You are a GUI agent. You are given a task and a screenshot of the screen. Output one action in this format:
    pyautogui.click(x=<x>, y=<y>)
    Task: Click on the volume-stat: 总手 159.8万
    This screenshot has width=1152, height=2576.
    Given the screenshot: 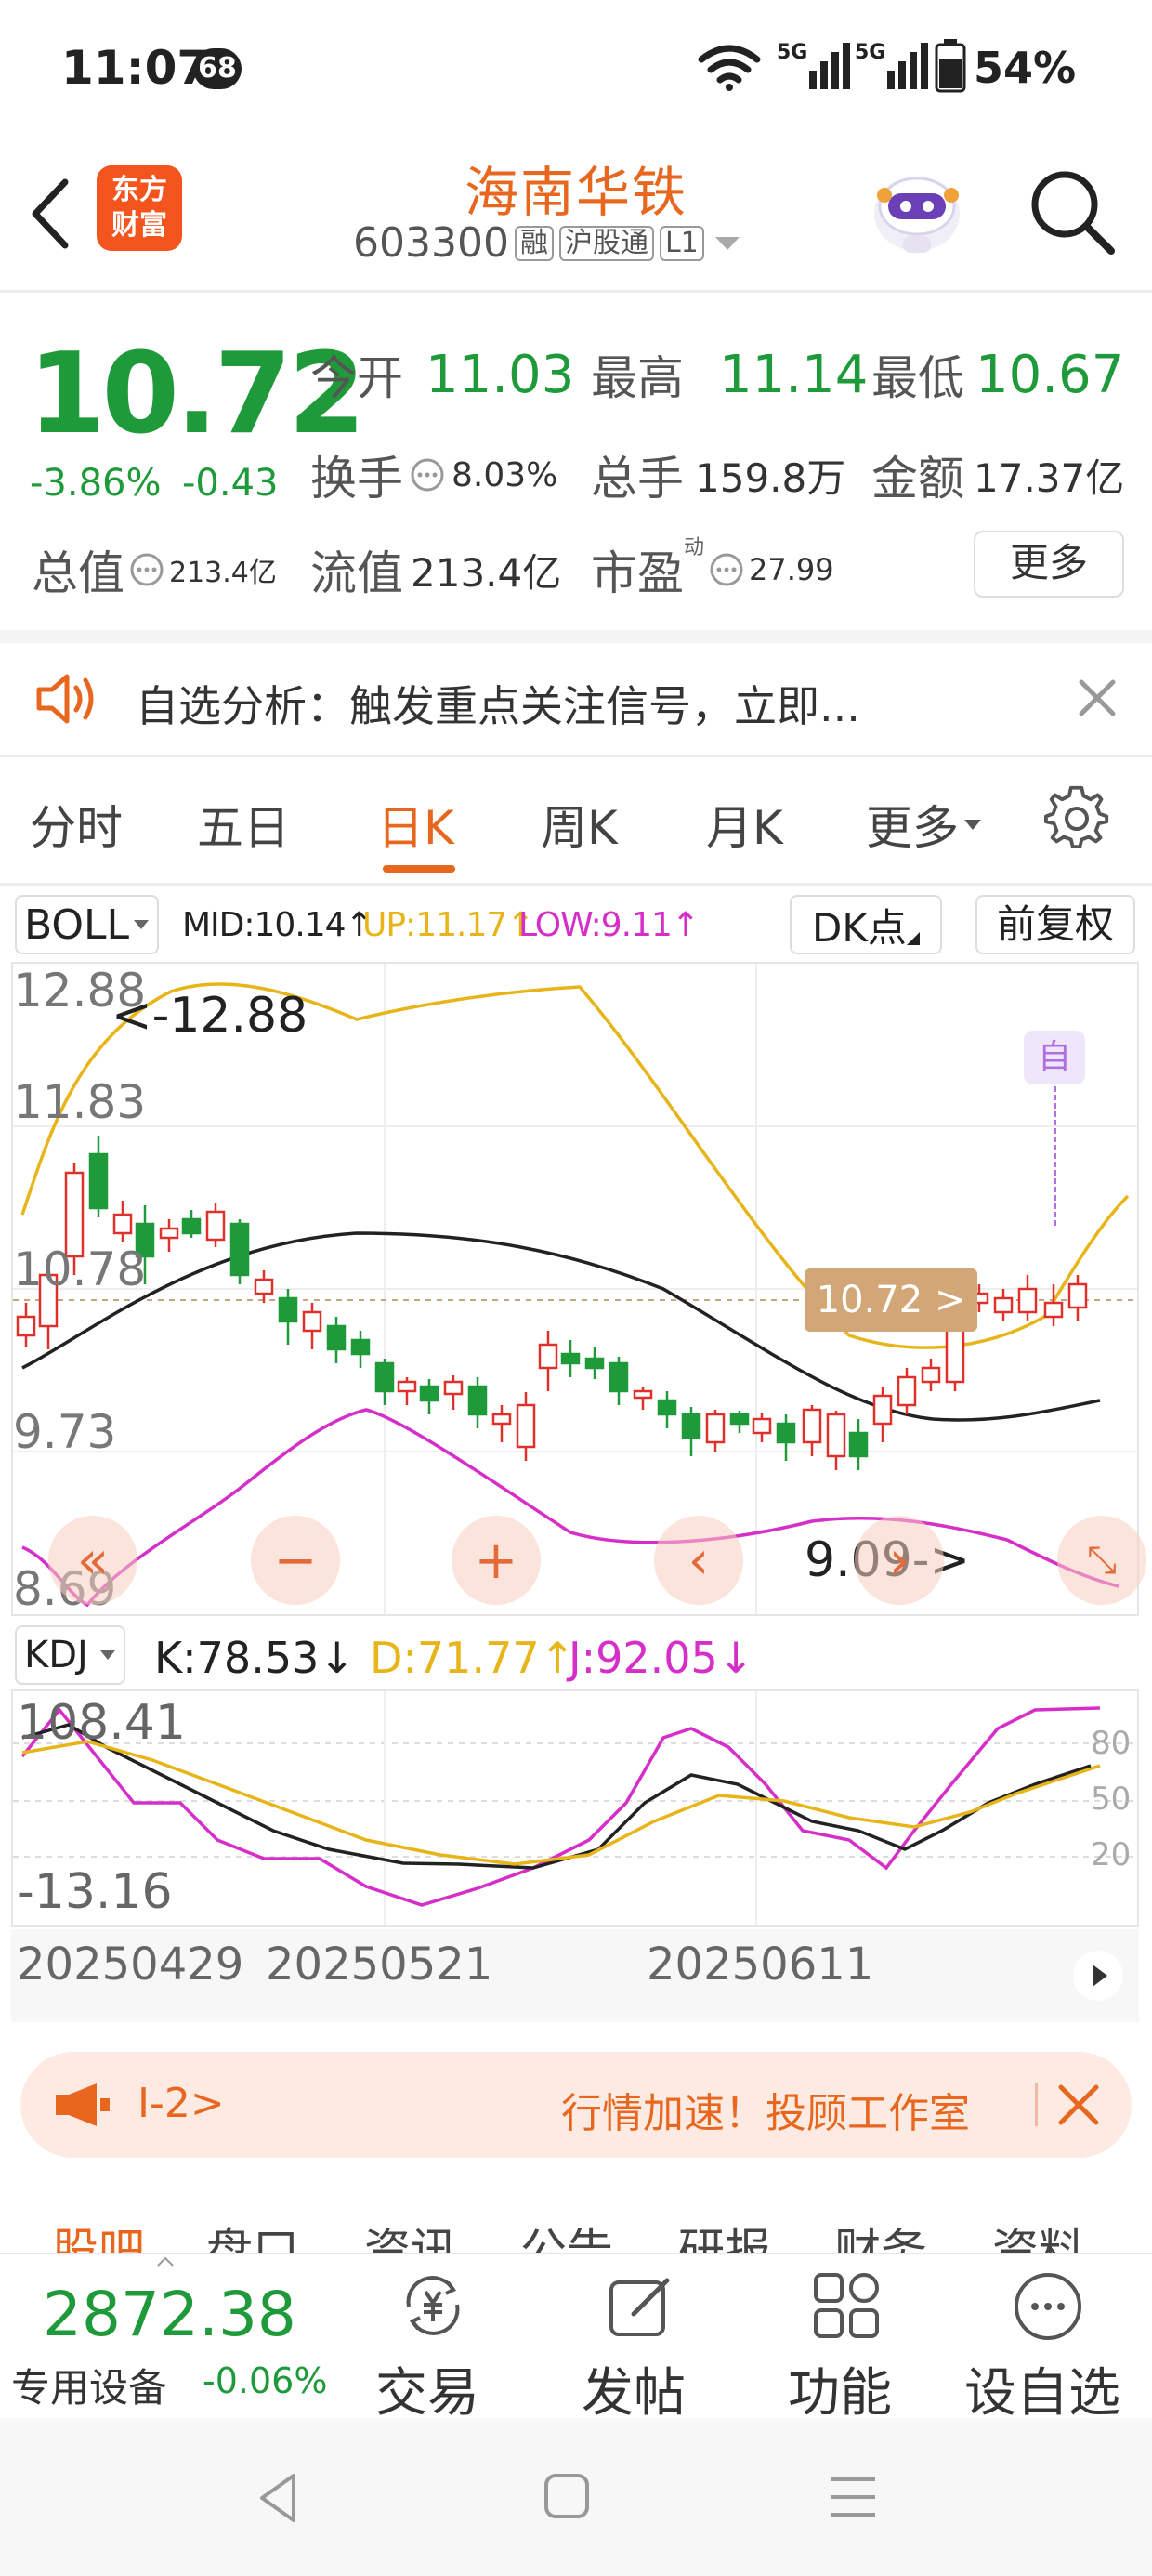 What is the action you would take?
    pyautogui.click(x=718, y=474)
    